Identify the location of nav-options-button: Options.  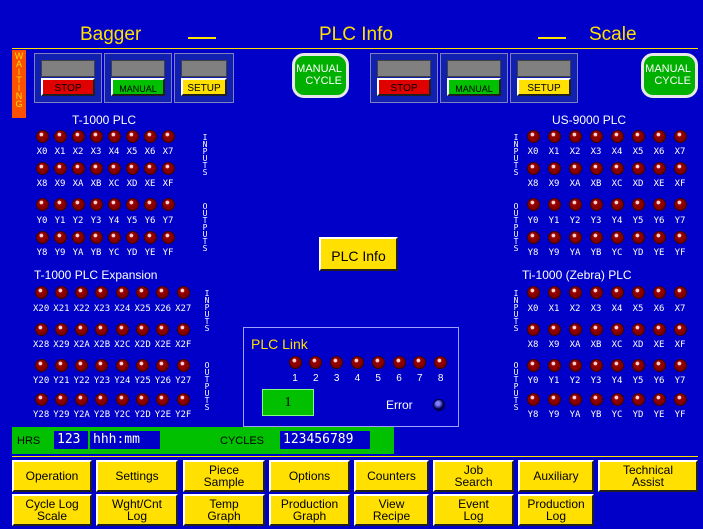
(309, 476).